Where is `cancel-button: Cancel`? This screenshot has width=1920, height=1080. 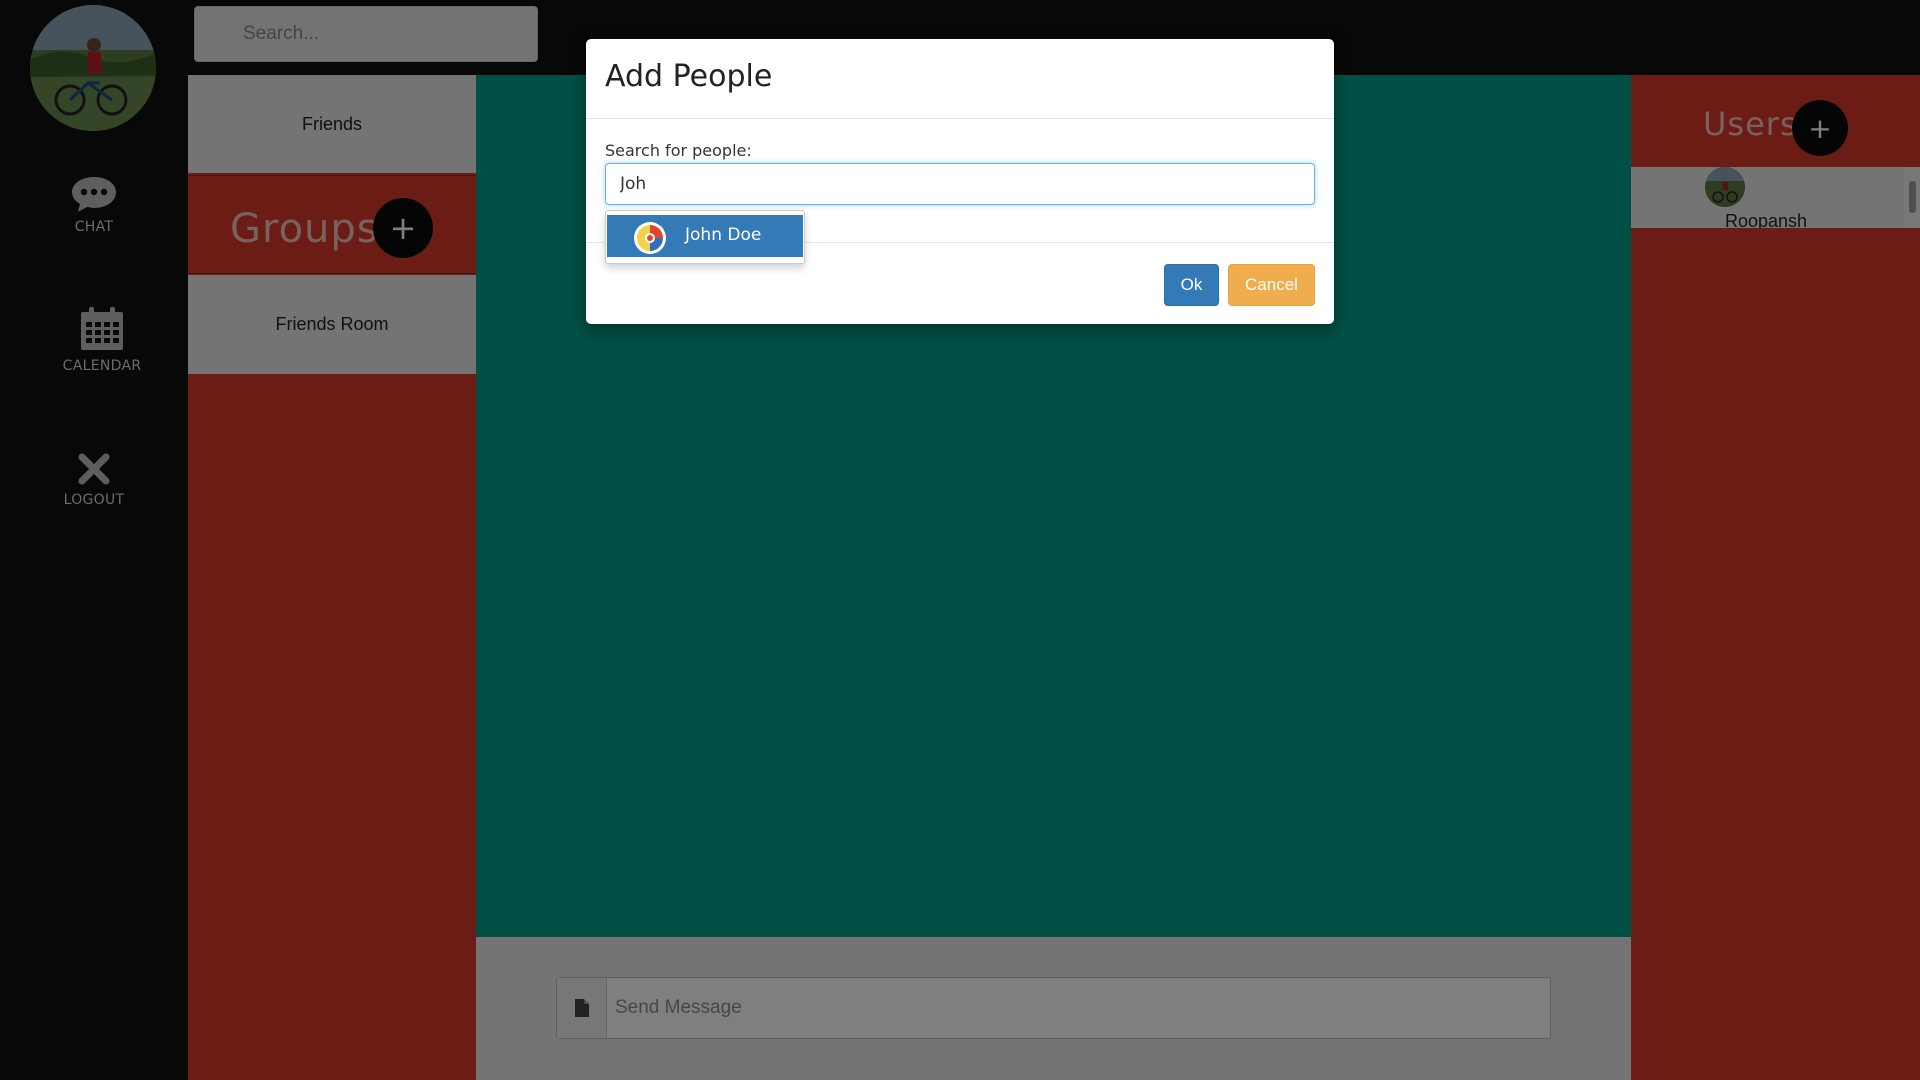 cancel-button: Cancel is located at coordinates (1271, 285).